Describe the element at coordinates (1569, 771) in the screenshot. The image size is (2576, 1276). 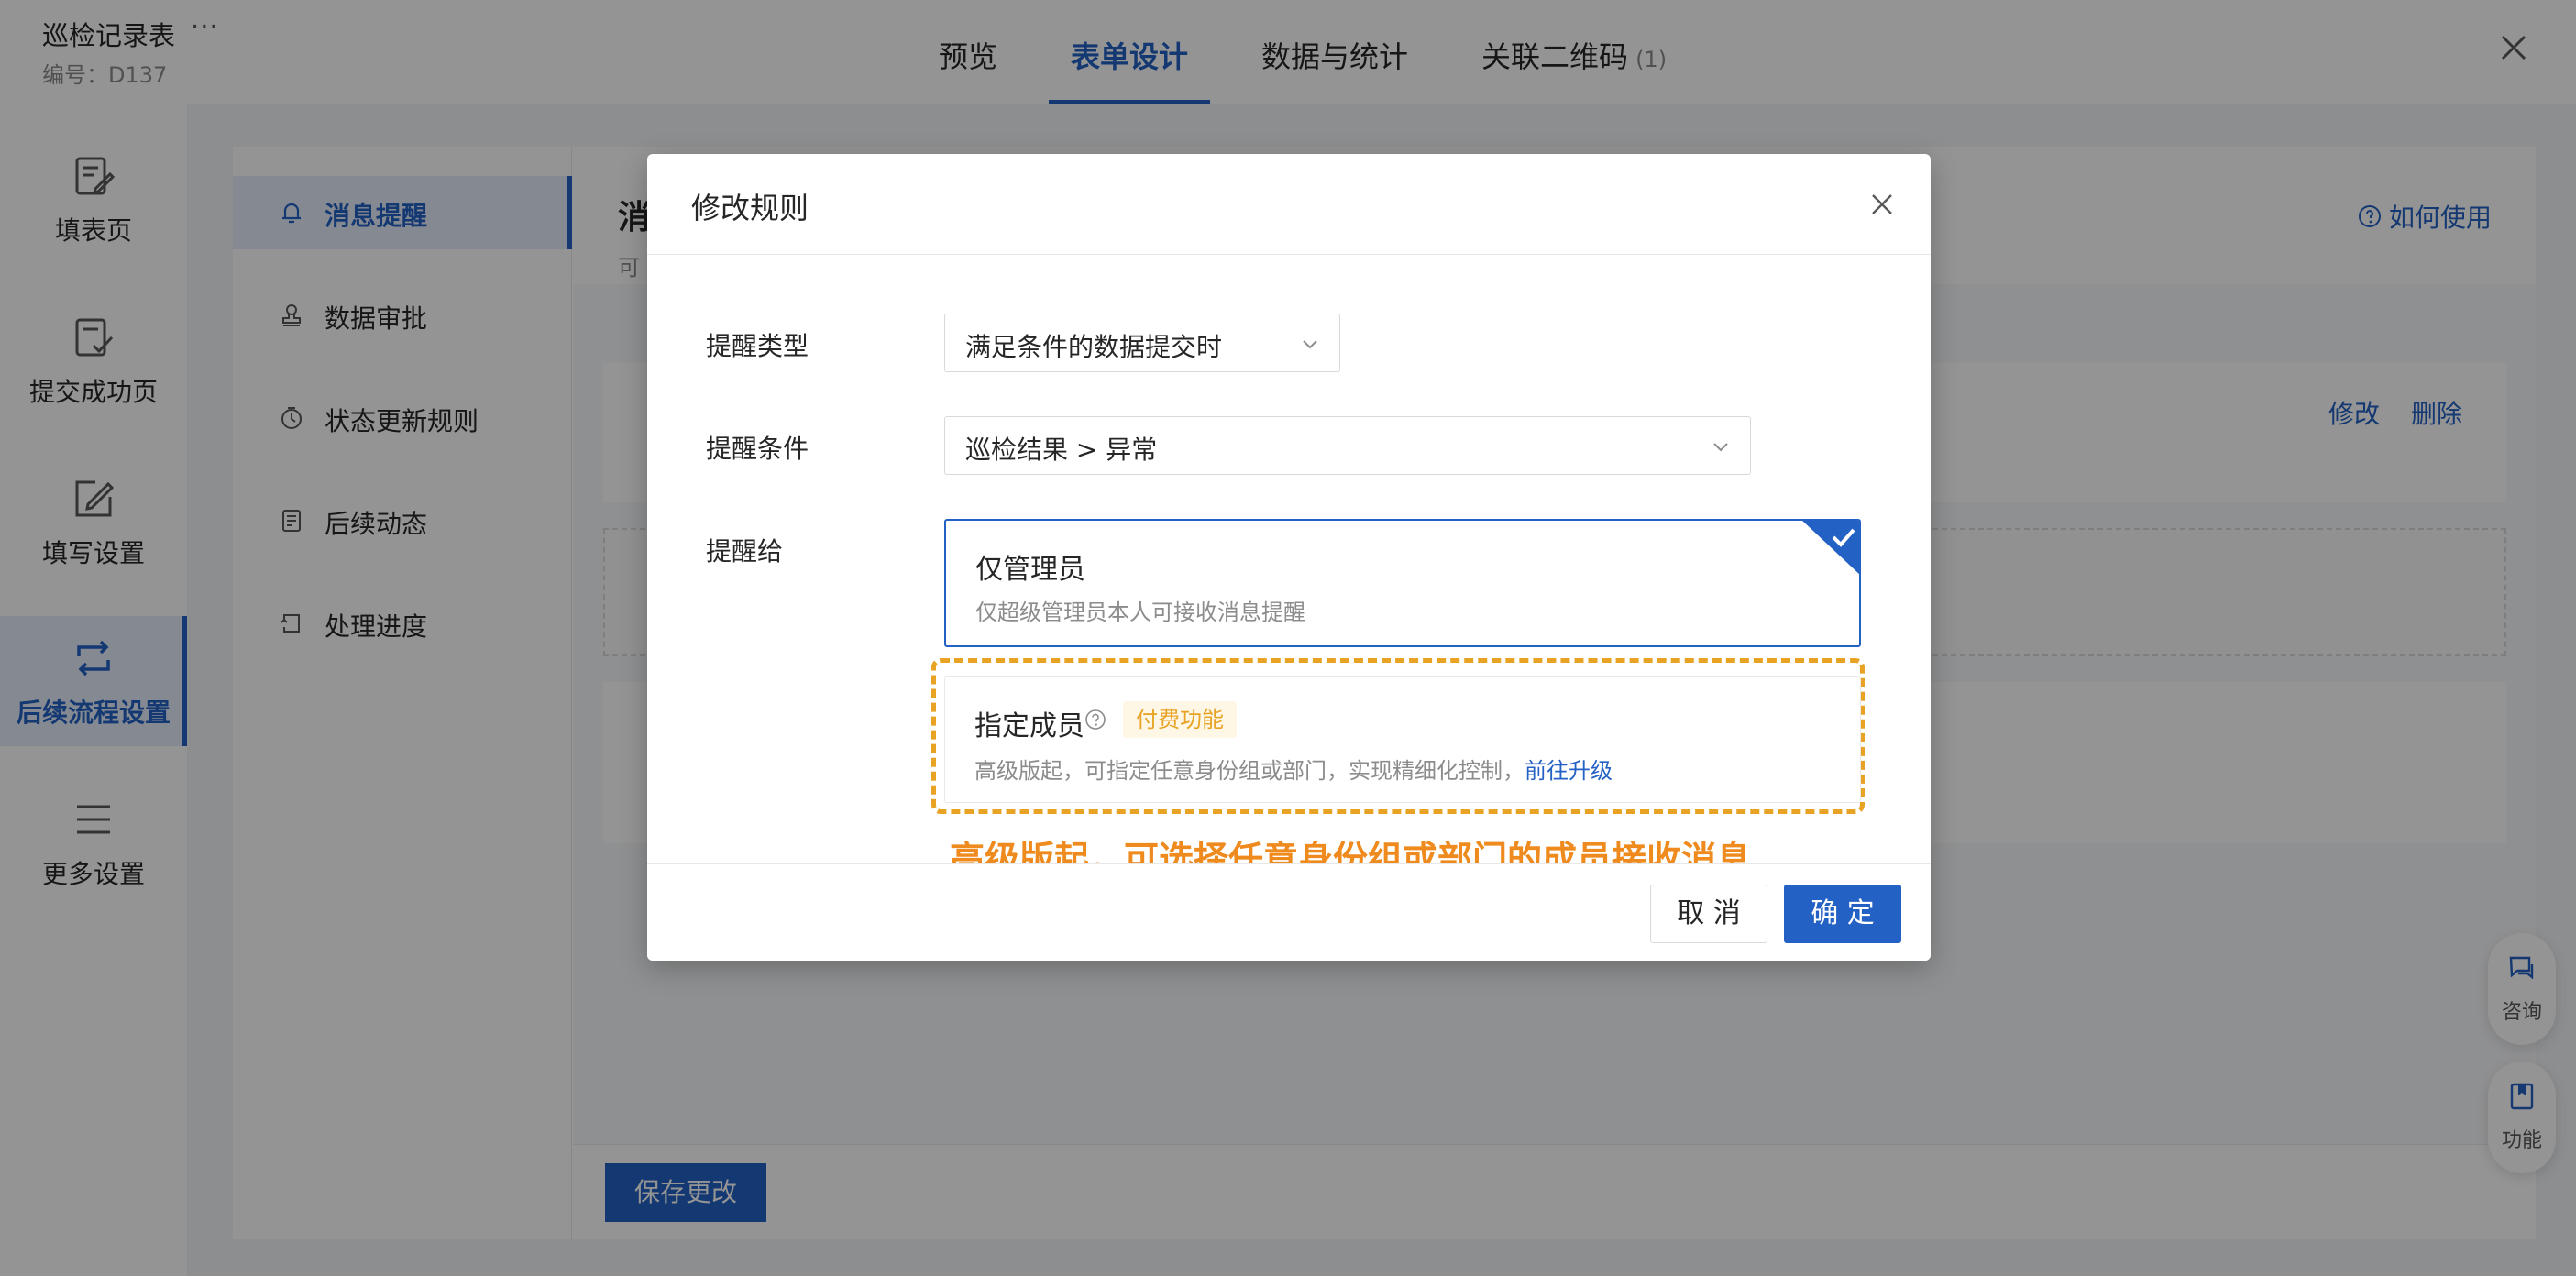
I see `upgrade-link: 前往升级` at that location.